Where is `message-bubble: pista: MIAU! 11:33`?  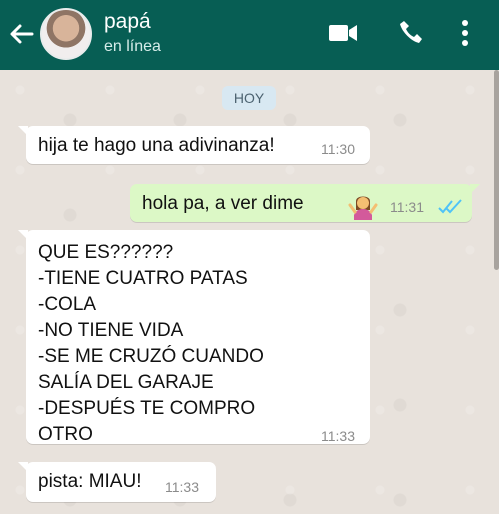 message-bubble: pista: MIAU! 11:33 is located at coordinates (117, 482).